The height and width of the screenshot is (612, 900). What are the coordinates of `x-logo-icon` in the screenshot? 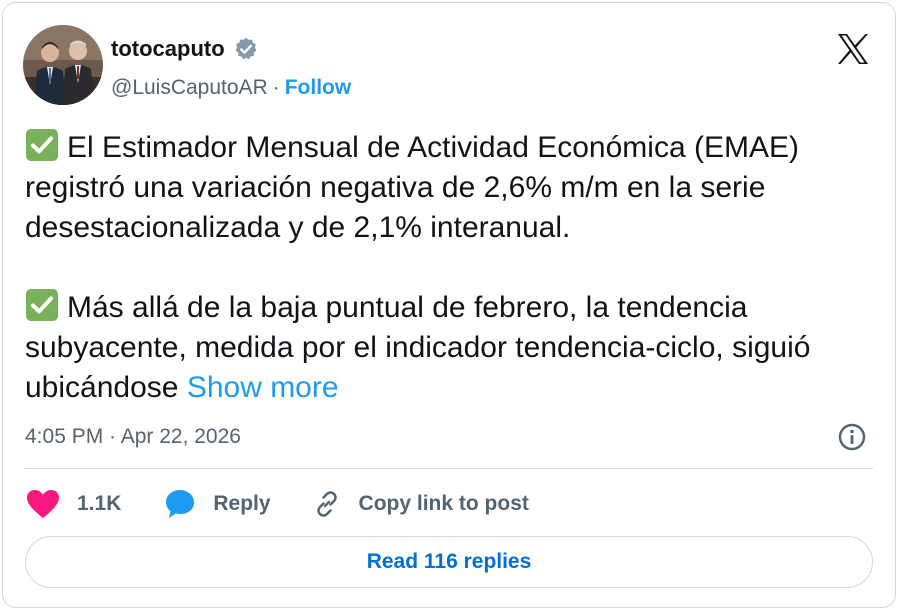 It's located at (853, 49).